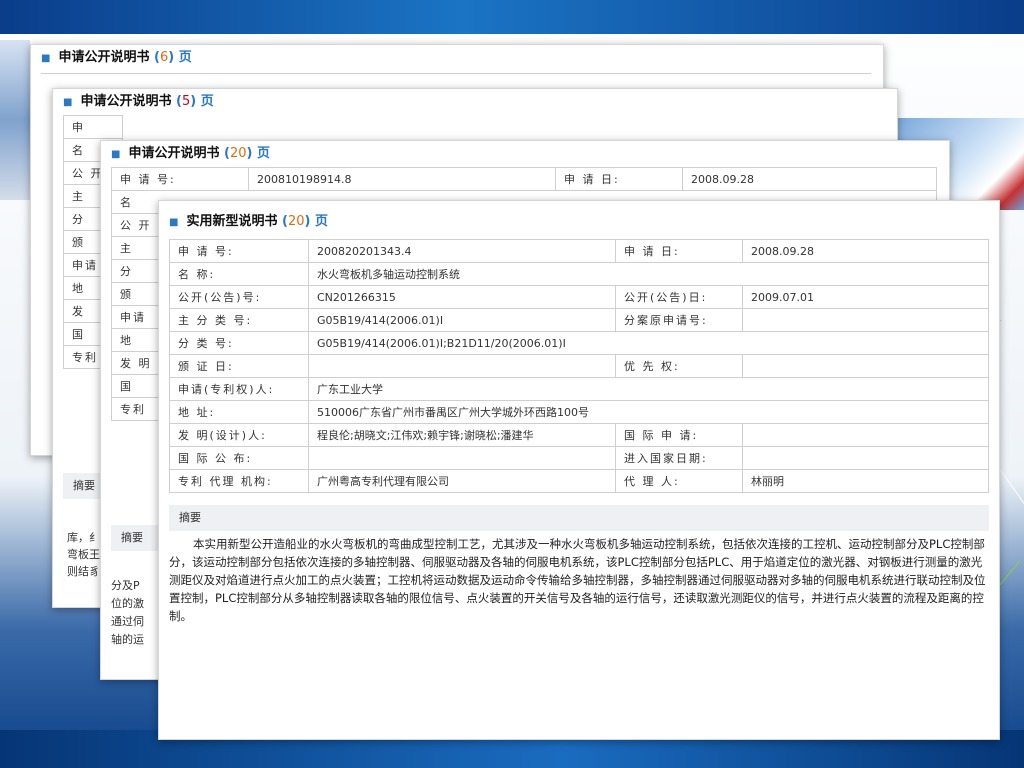 The image size is (1024, 768). Describe the element at coordinates (679, 297) in the screenshot. I see `field-label: 公开(公告)日:` at that location.